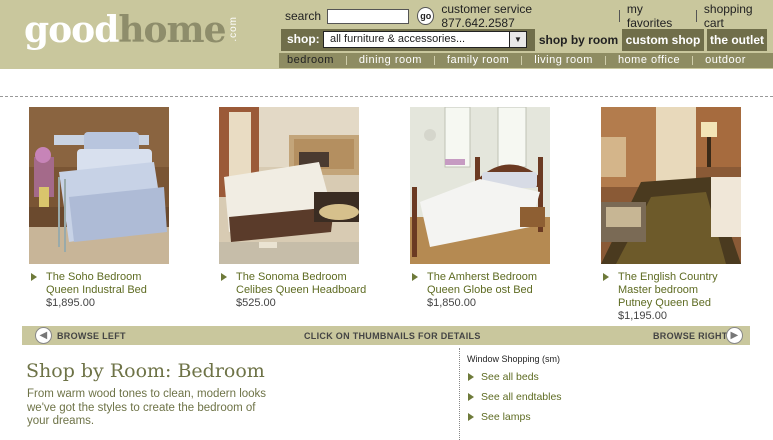 The height and width of the screenshot is (440, 773). I want to click on product-name: The Sonoma Bedroom, so click(307, 277).